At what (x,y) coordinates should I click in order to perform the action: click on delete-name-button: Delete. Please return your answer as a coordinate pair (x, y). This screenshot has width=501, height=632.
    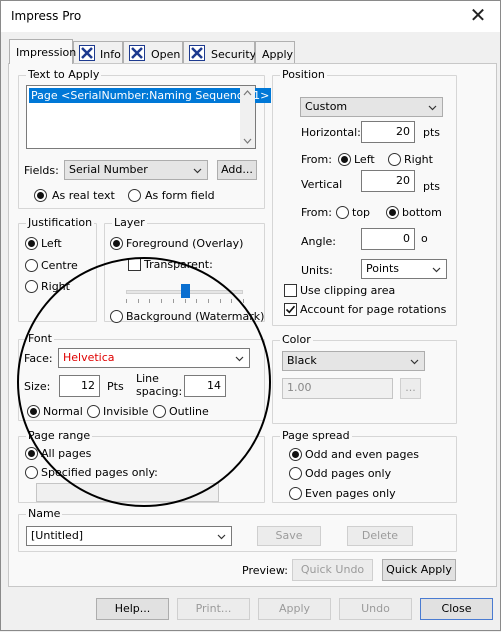
    Looking at the image, I should click on (380, 536).